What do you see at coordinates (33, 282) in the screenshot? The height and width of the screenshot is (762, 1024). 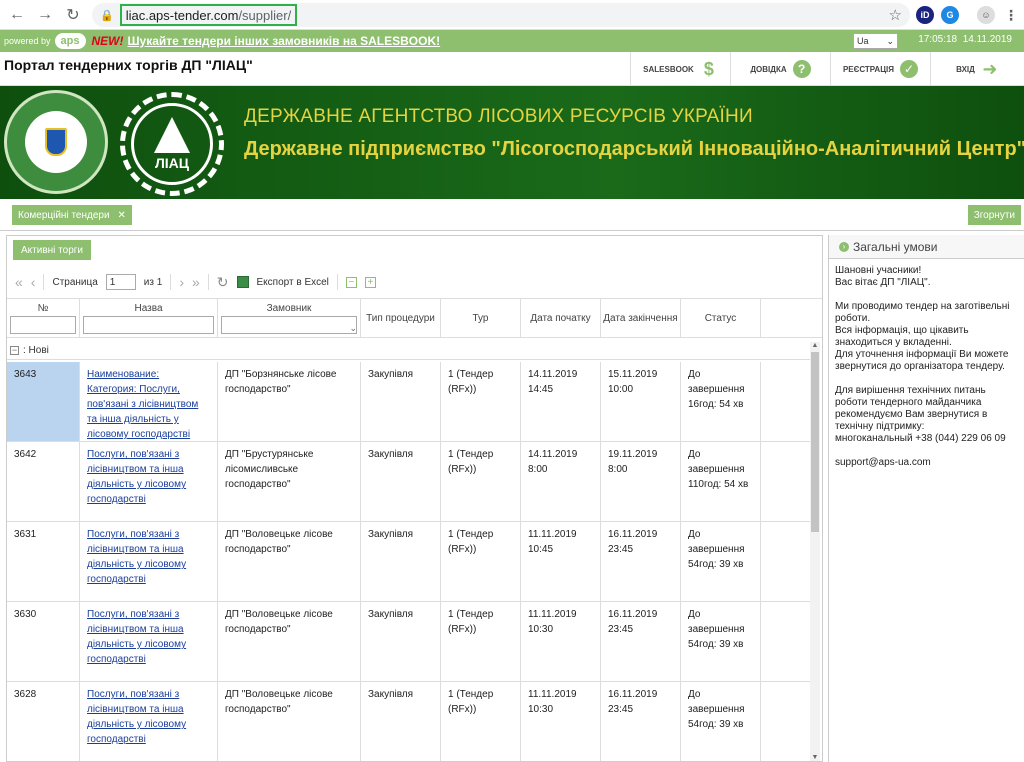 I see `prev-page-icon: ‹` at bounding box center [33, 282].